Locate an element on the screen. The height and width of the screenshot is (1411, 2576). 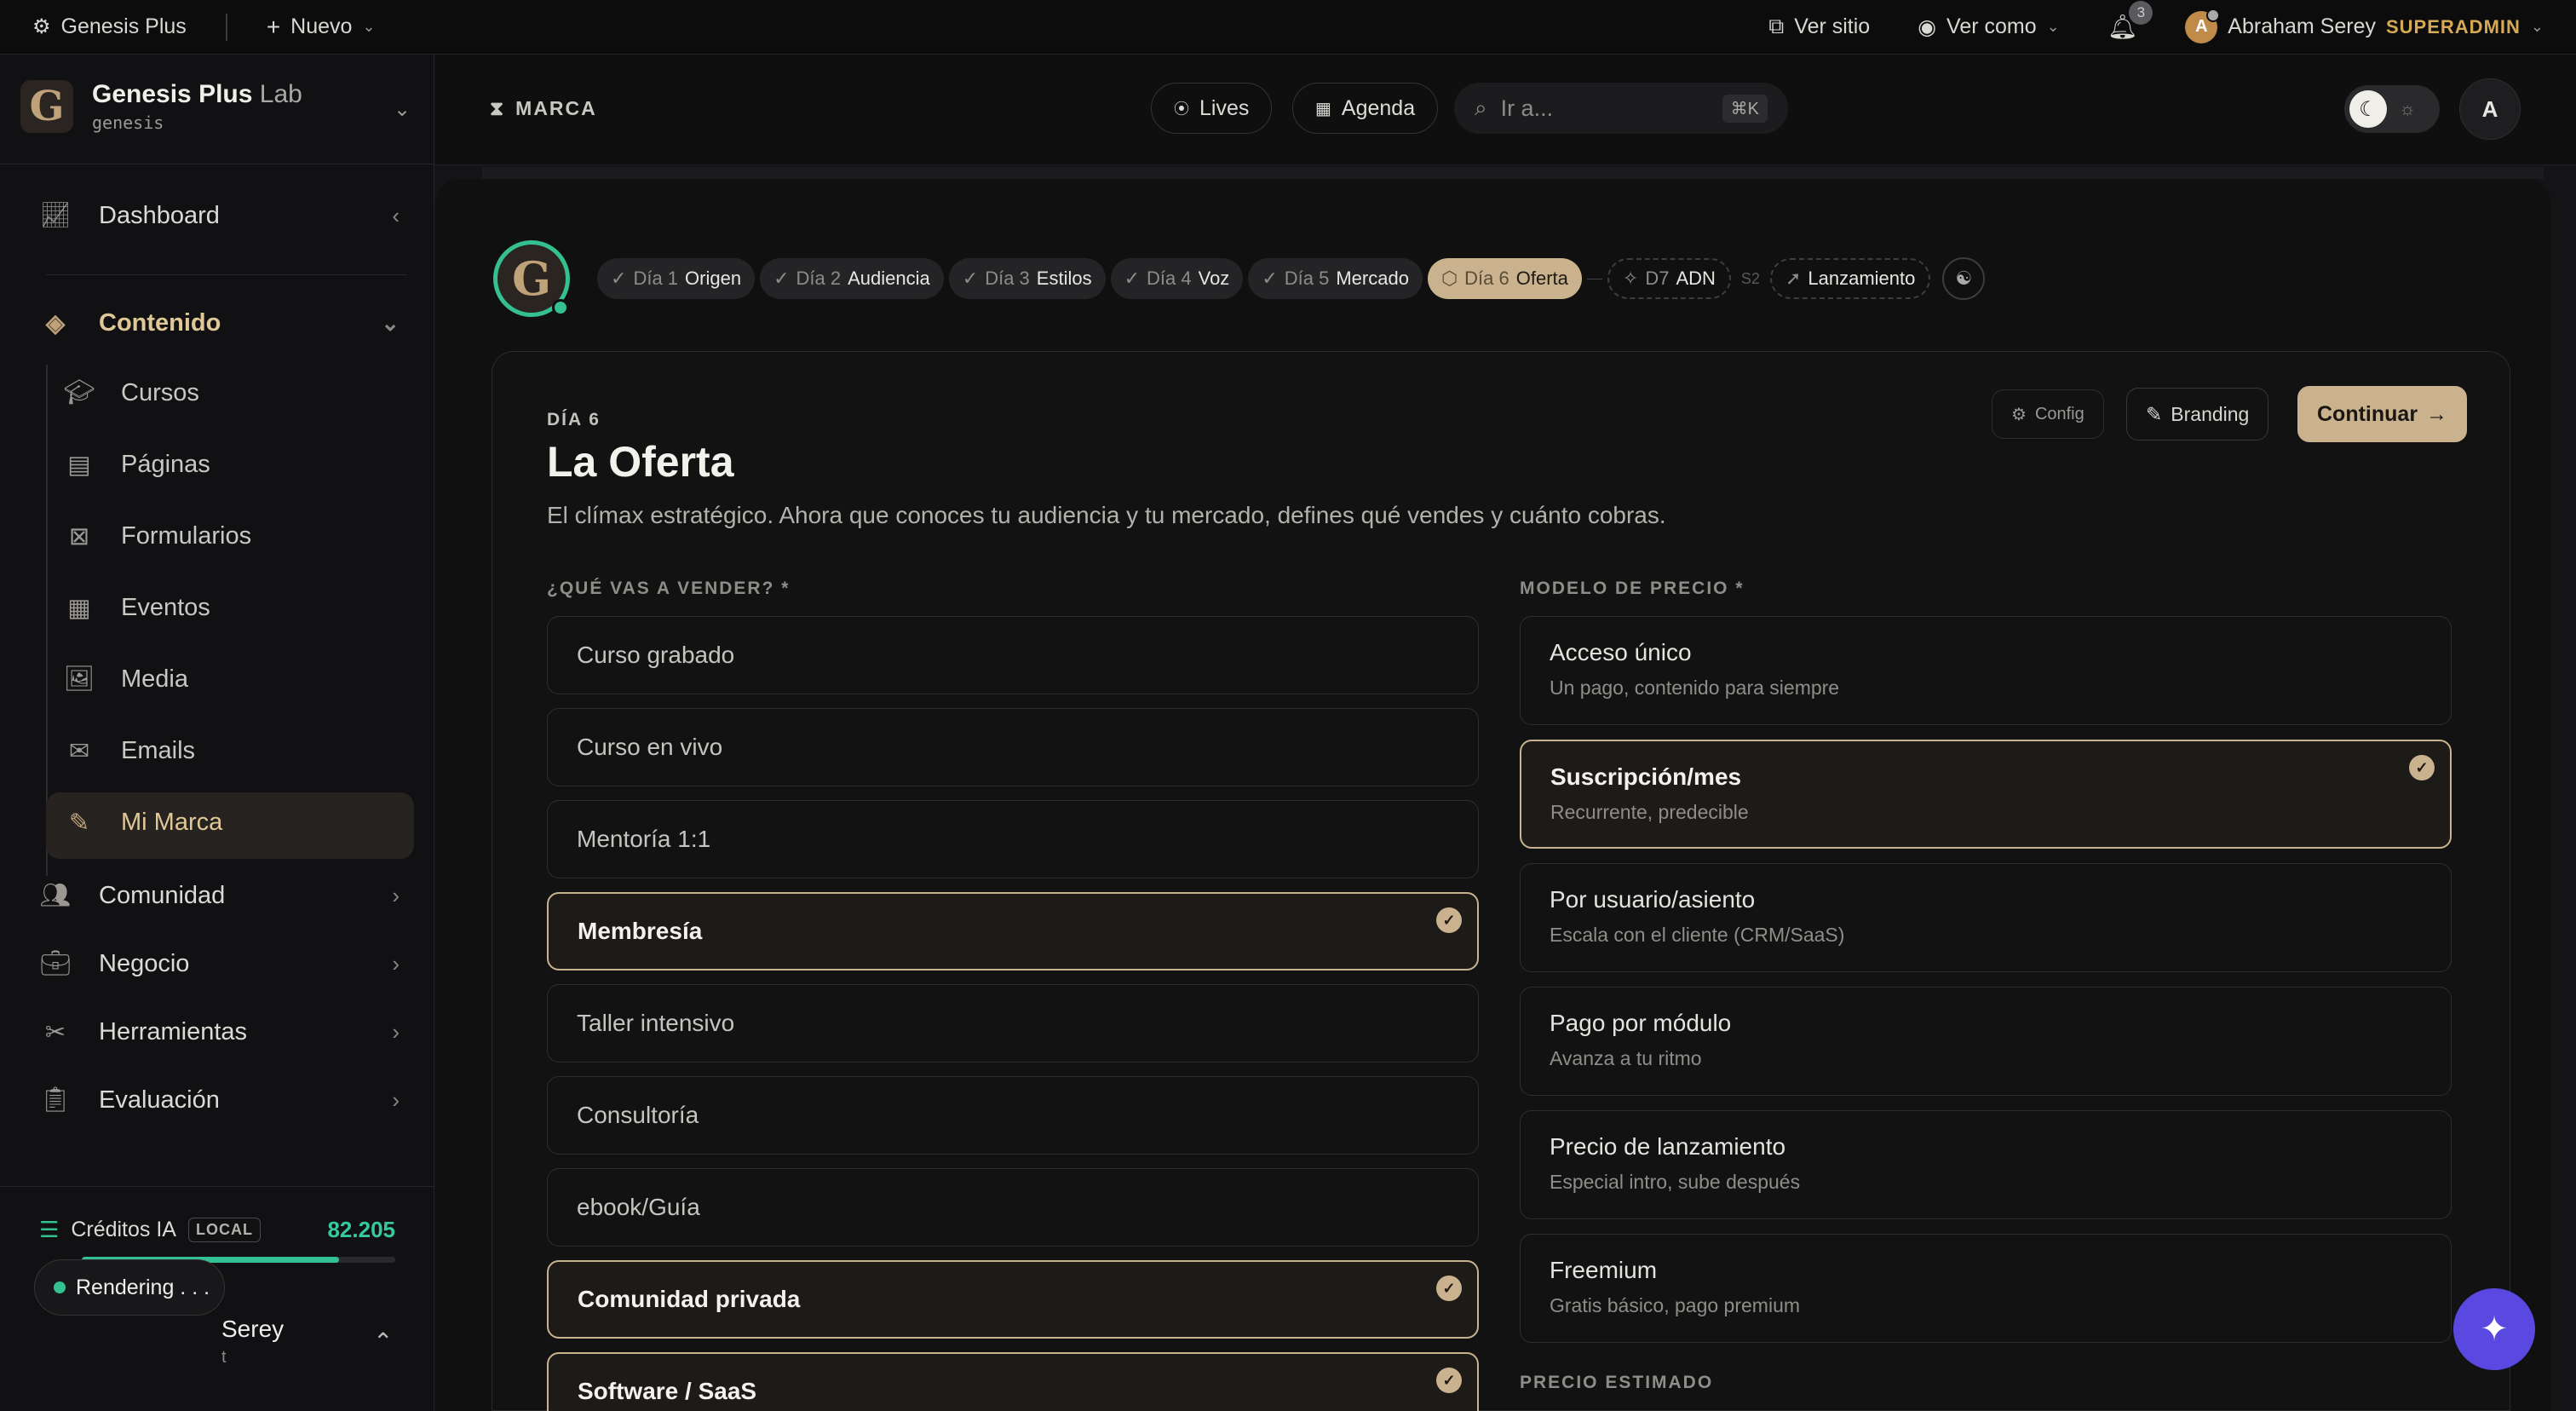
pricing-option-title: Por usuario/asiento is located at coordinates (1653, 899).